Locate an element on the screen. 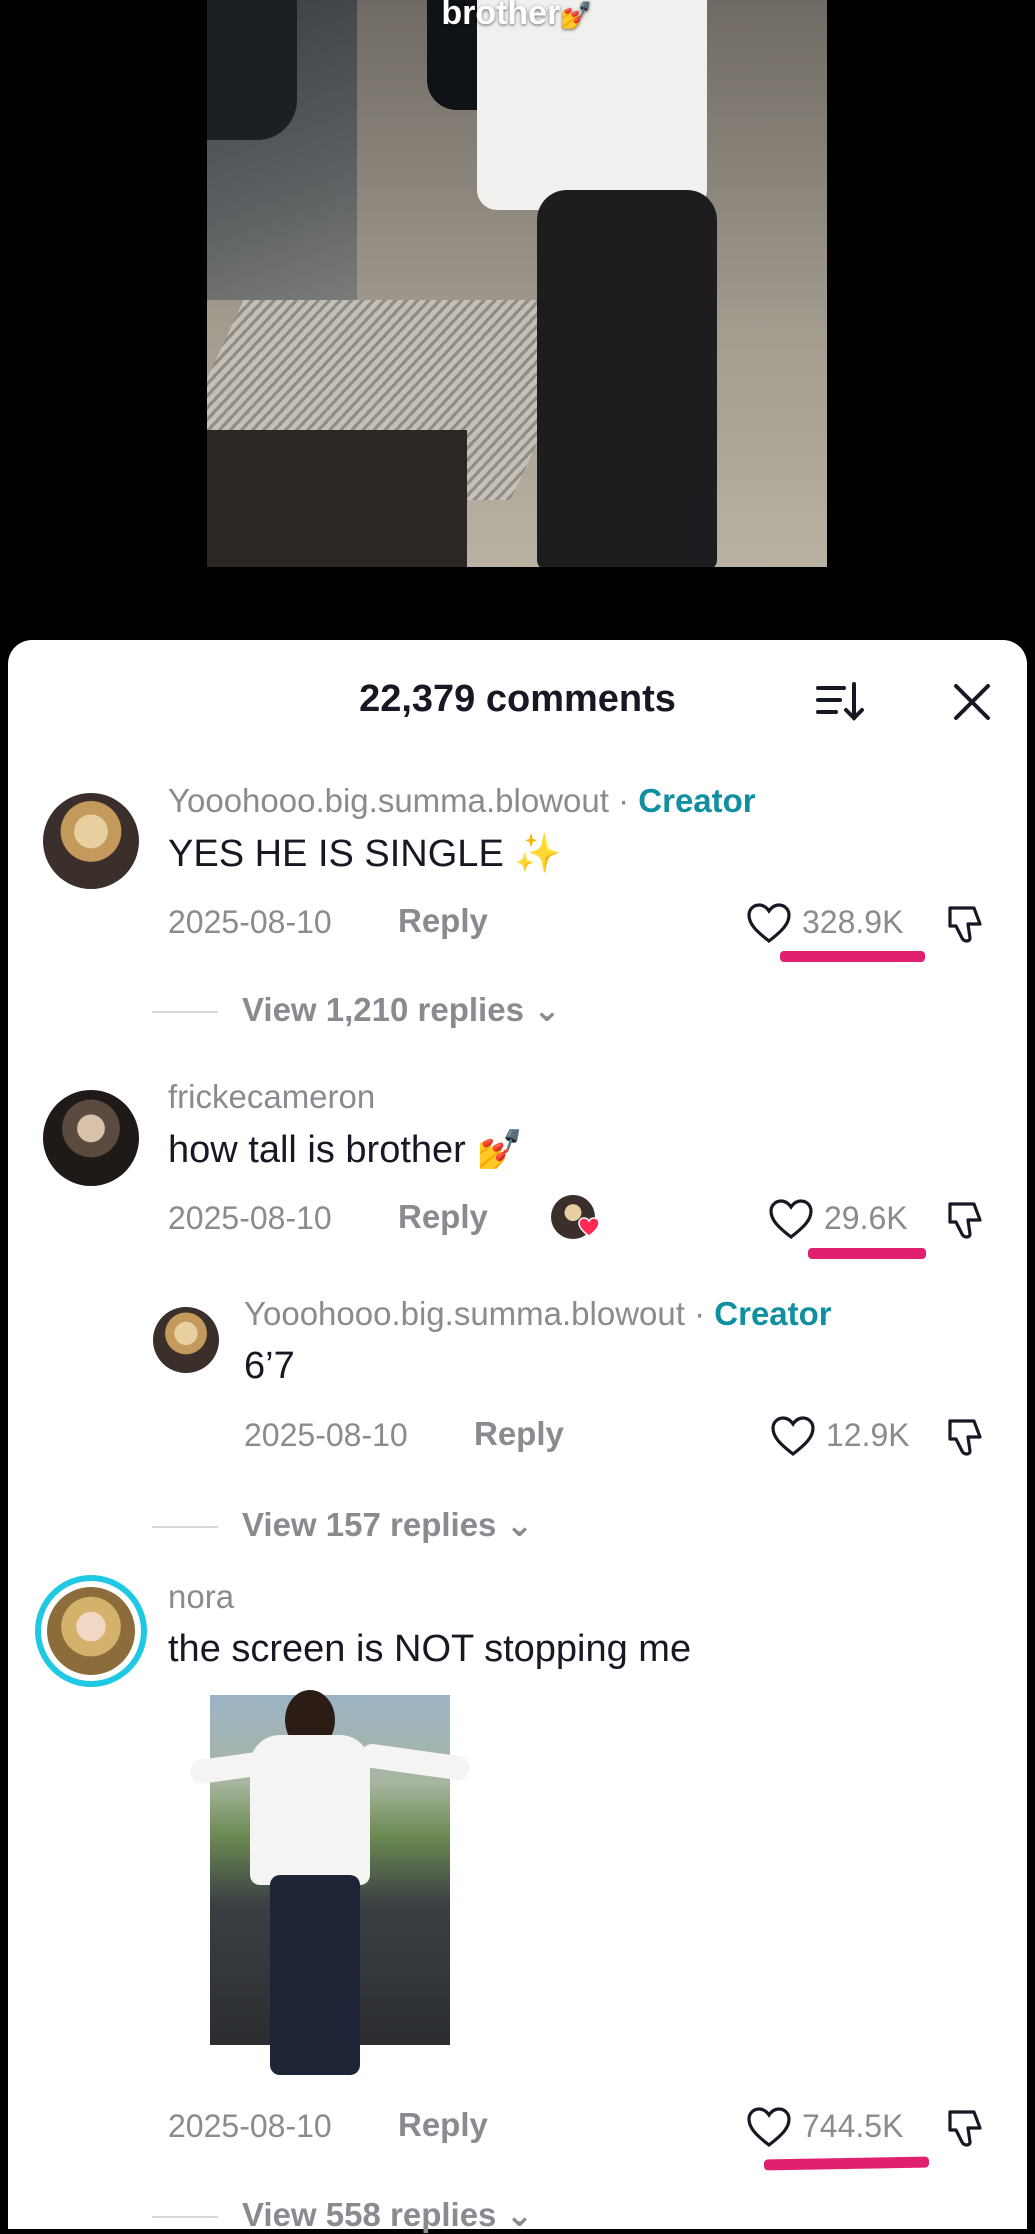  reply-text: 6’7 is located at coordinates (269, 1366).